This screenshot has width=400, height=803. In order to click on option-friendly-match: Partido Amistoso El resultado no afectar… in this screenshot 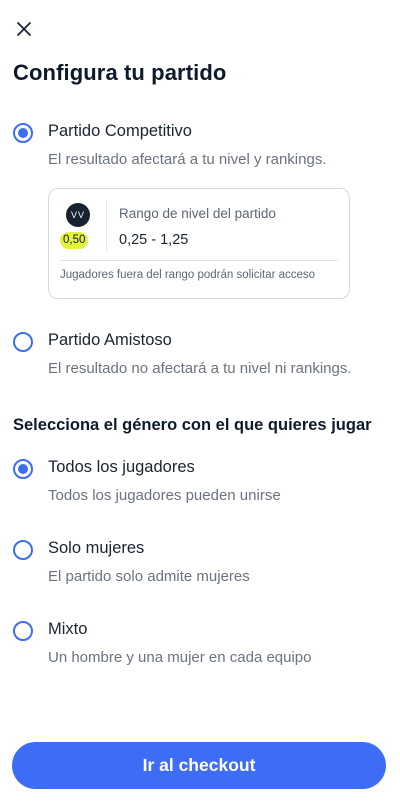, I will do `click(200, 356)`.